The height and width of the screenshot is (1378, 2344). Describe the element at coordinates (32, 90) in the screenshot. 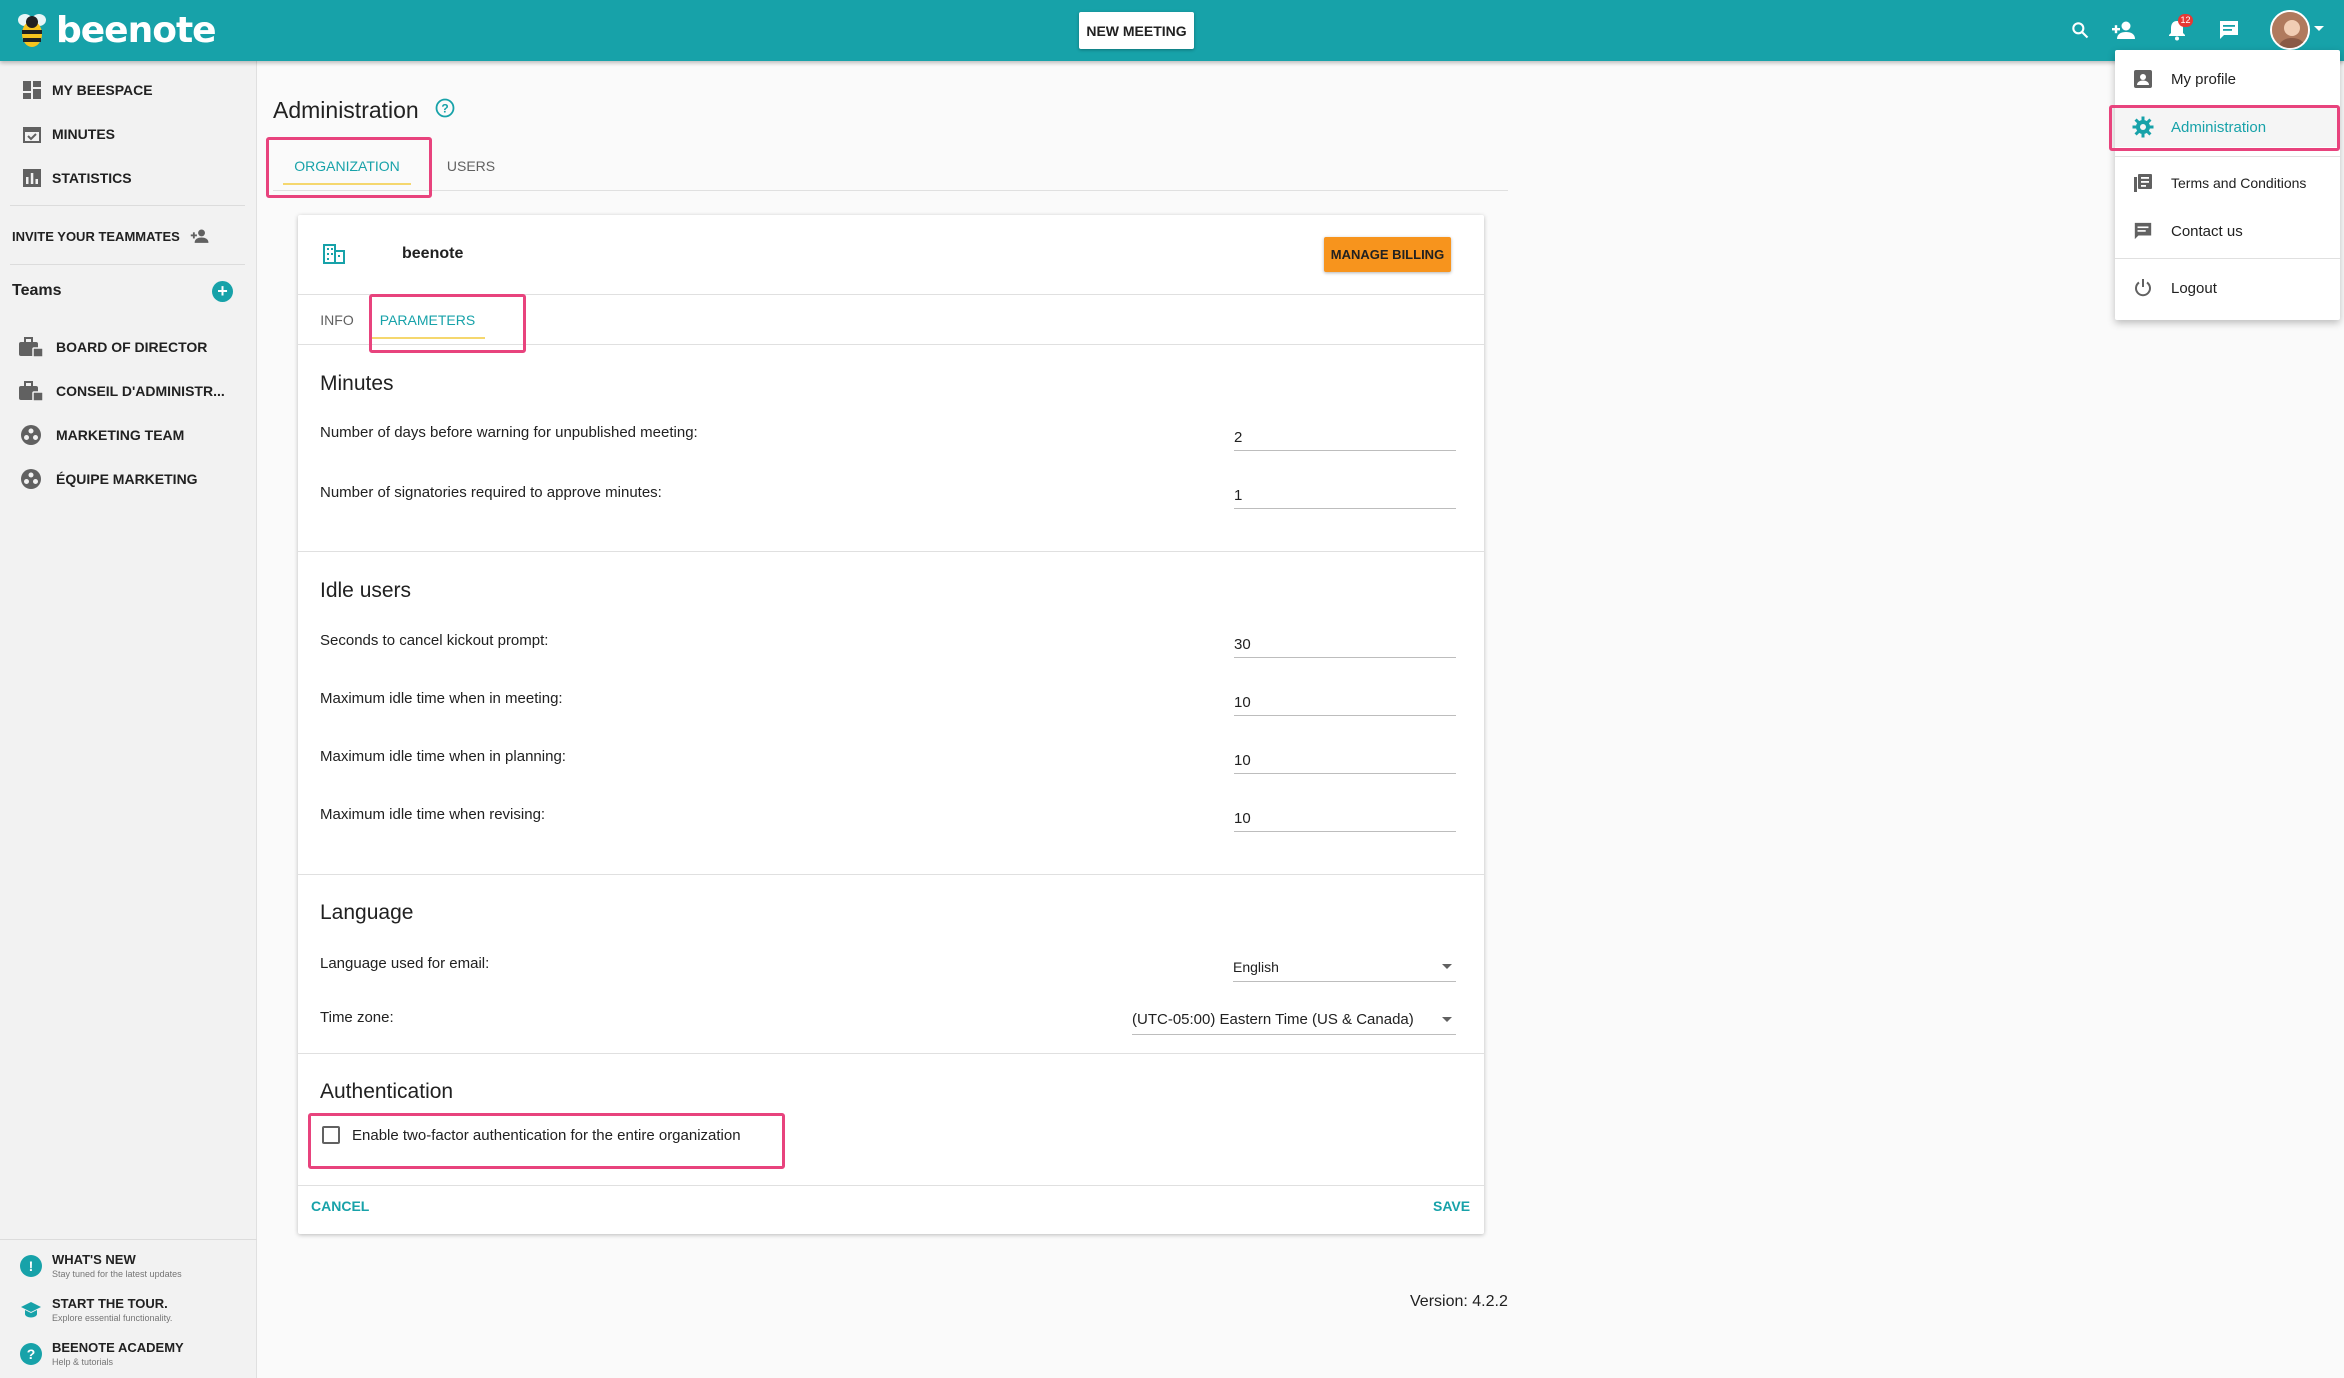

I see `dashboard-icon` at that location.